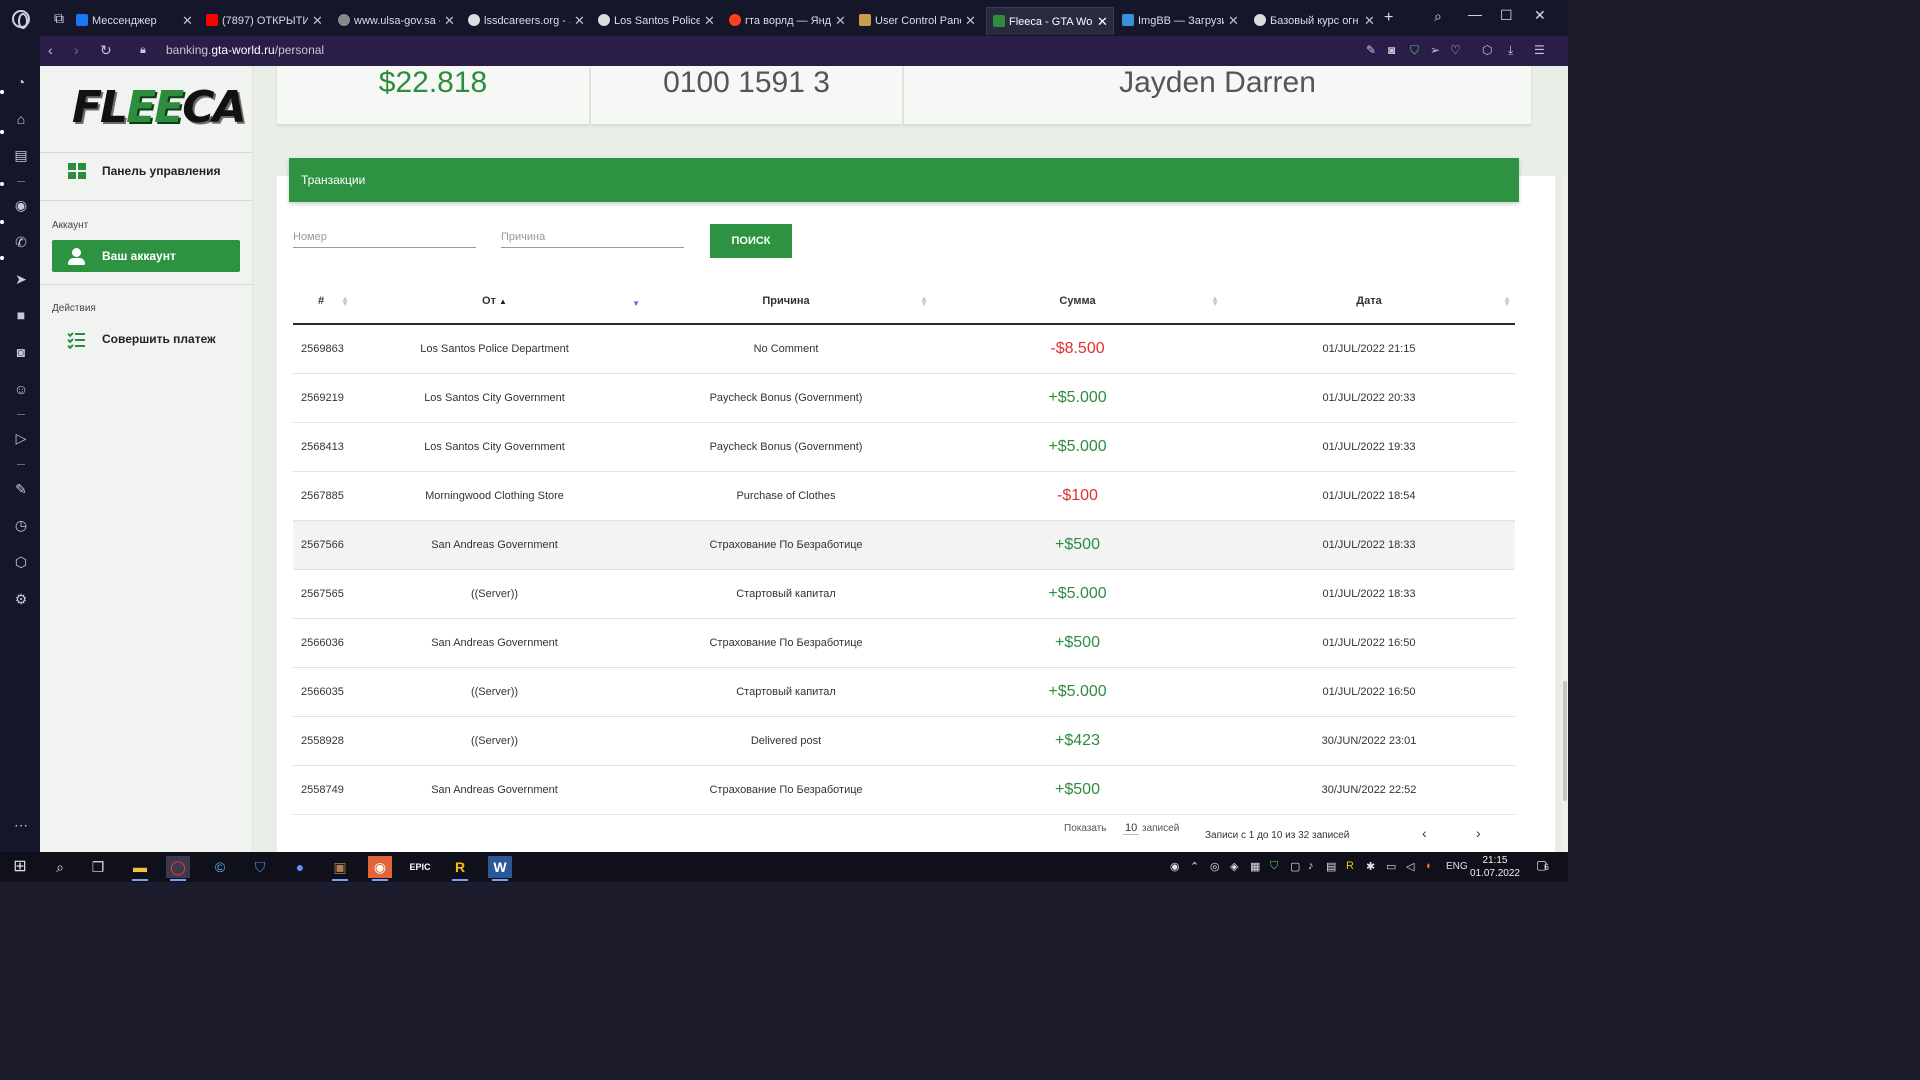 The width and height of the screenshot is (1920, 1080). I want to click on opera-icon: ◯, so click(178, 868).